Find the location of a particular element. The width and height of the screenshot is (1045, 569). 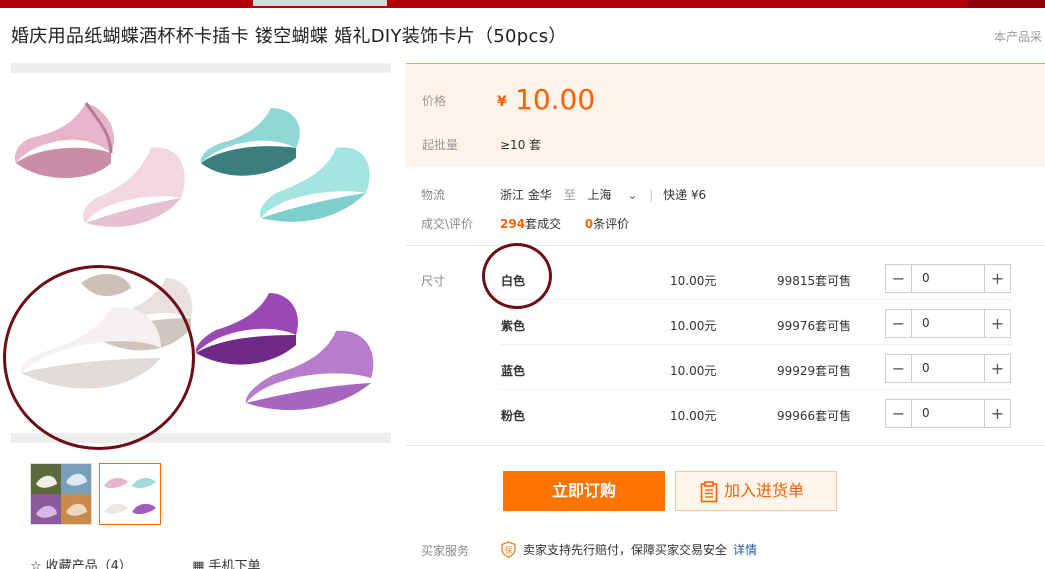

service-label: 买家服务 is located at coordinates (445, 551).